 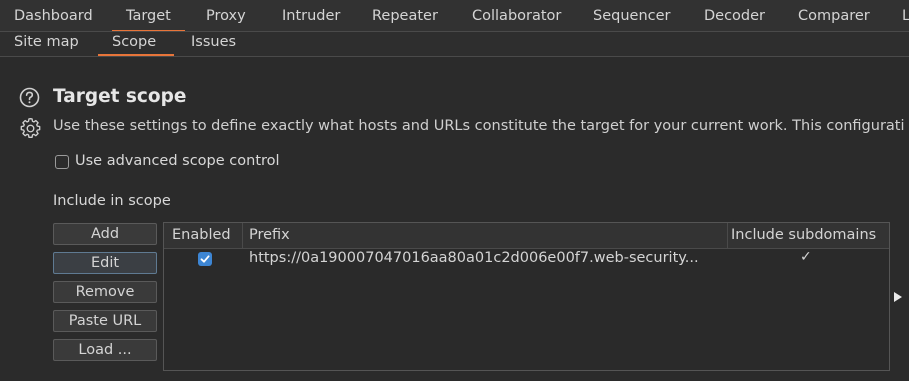 I want to click on check-icon, so click(x=205, y=259).